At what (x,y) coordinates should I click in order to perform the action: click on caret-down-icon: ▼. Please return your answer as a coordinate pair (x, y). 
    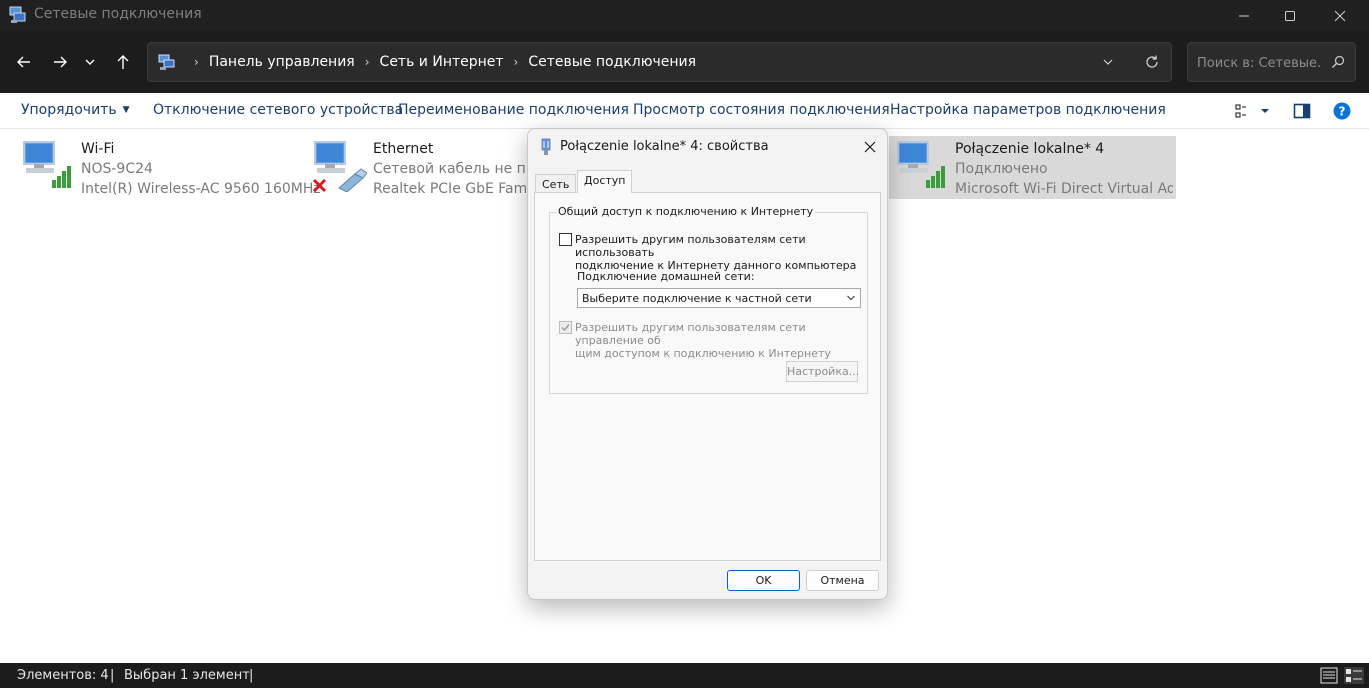
    Looking at the image, I should click on (126, 110).